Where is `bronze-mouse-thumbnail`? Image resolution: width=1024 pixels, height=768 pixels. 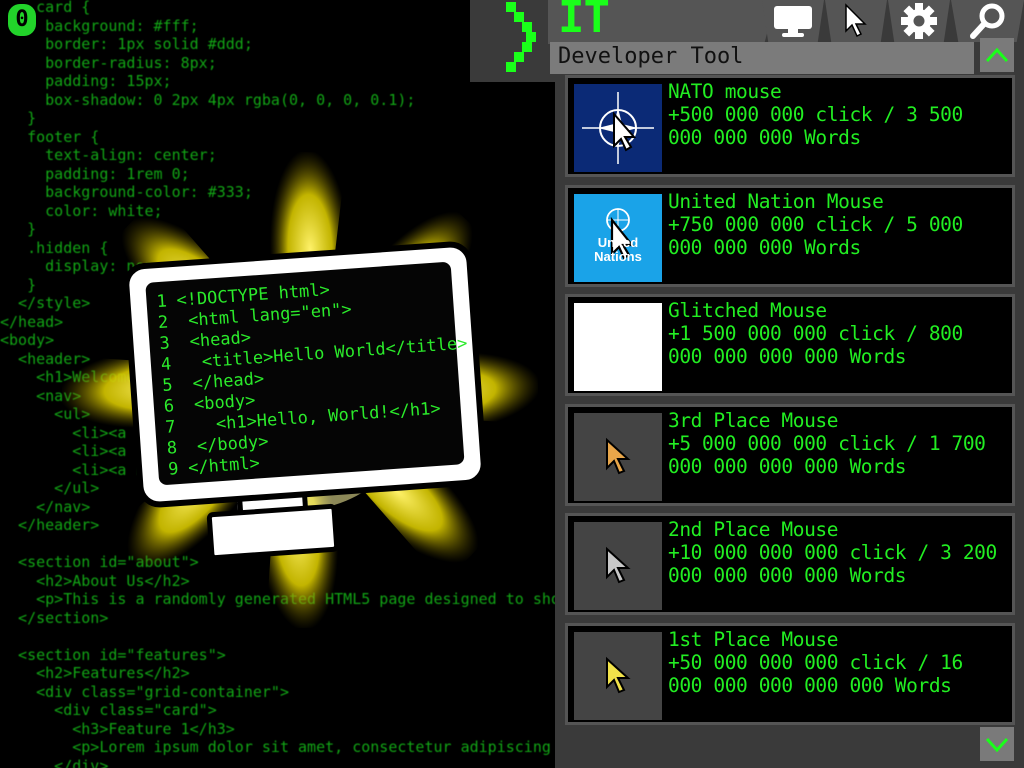
bronze-mouse-thumbnail is located at coordinates (618, 456).